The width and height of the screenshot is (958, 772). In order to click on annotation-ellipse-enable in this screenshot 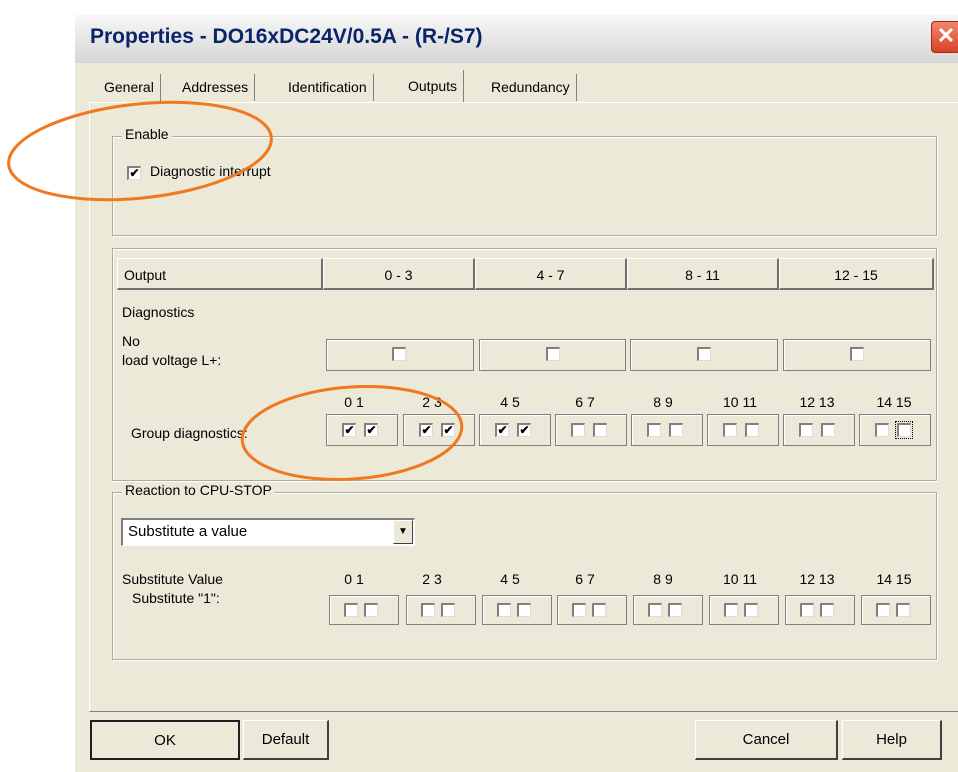, I will do `click(140, 151)`.